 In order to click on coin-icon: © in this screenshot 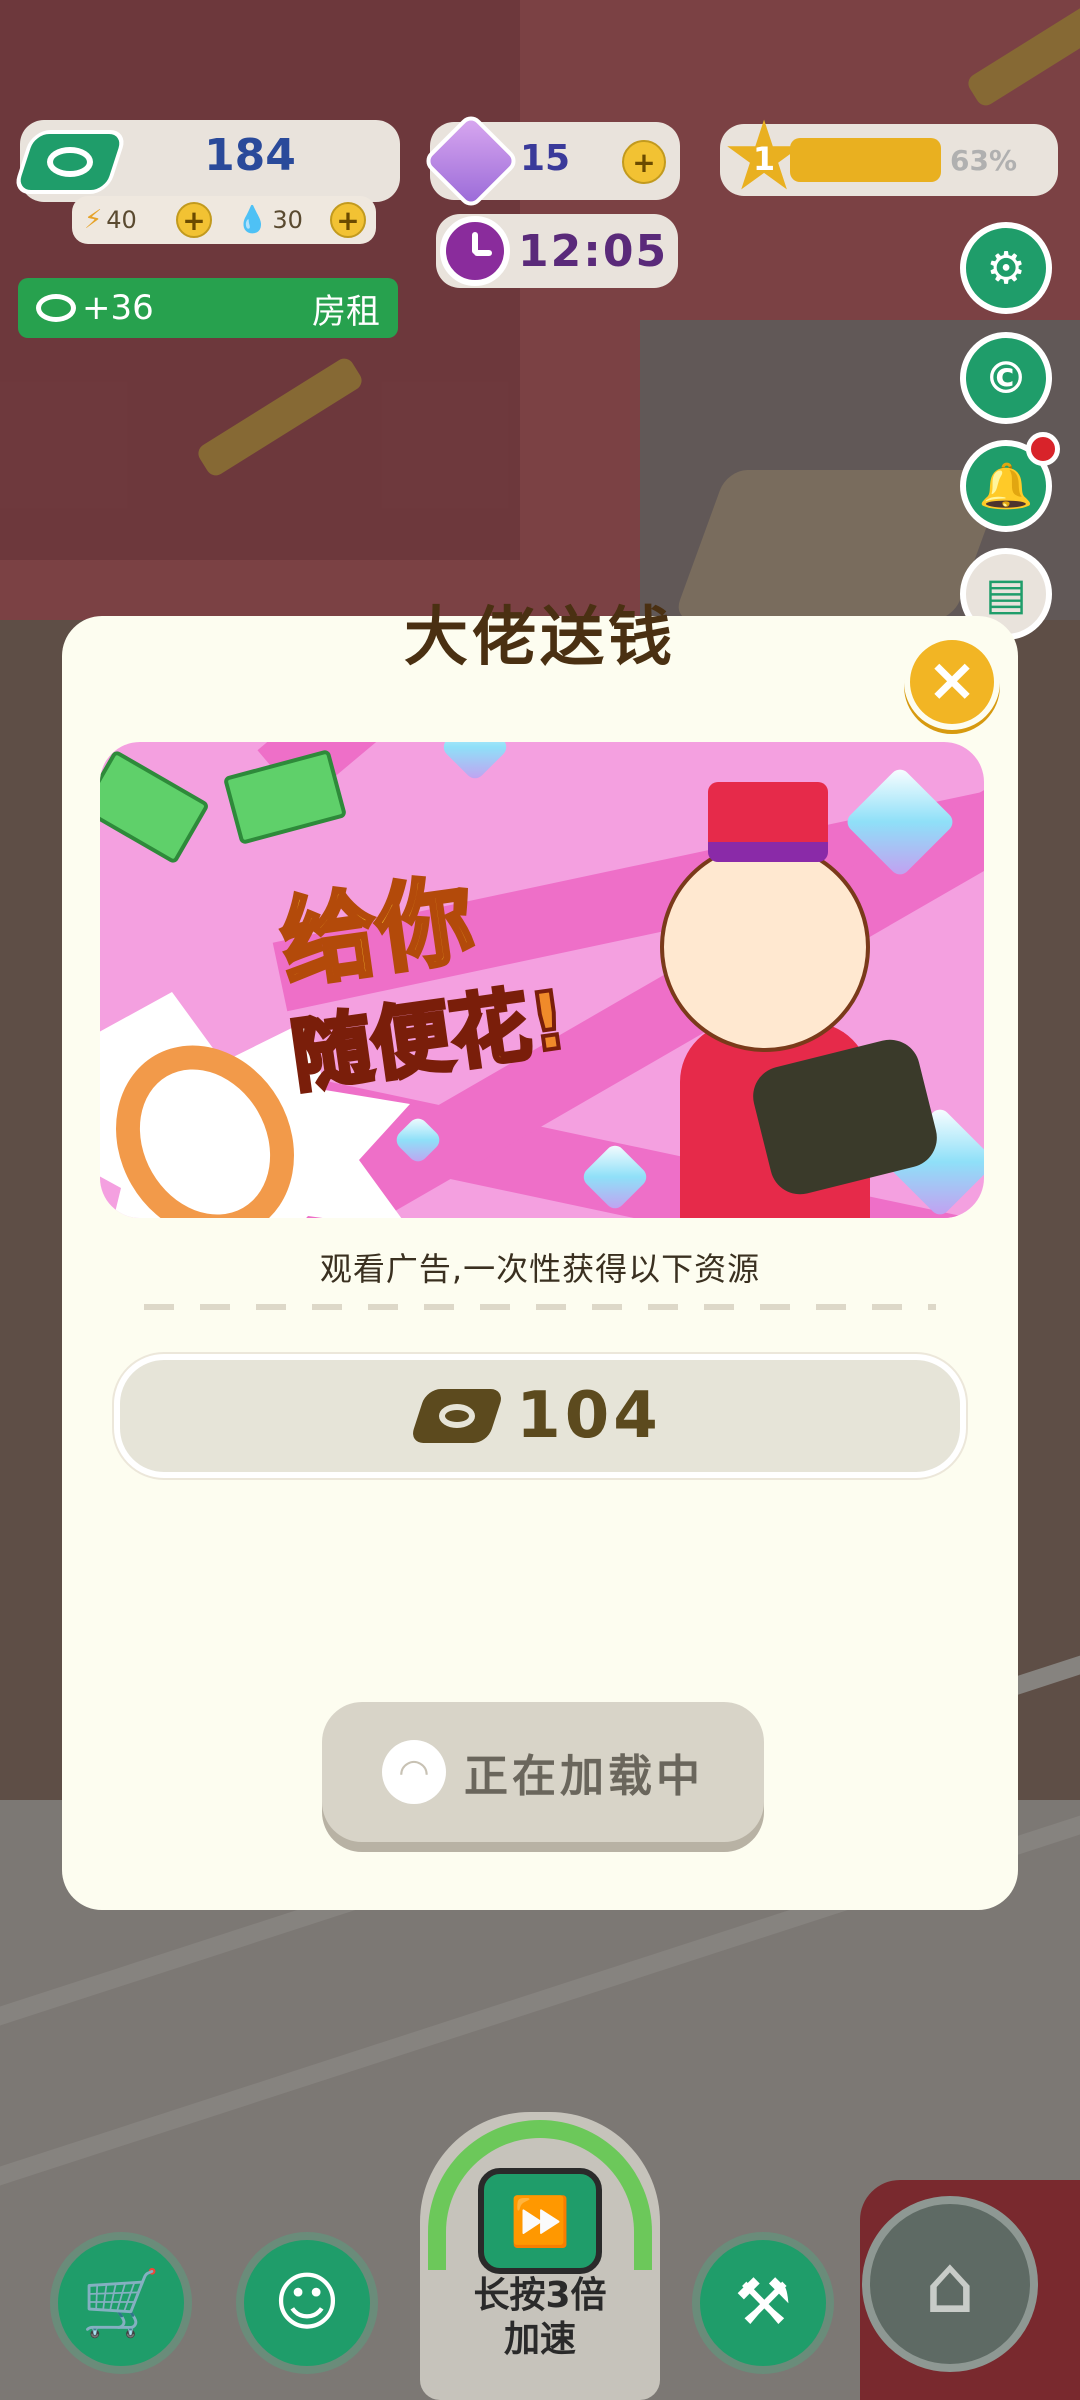, I will do `click(1006, 378)`.